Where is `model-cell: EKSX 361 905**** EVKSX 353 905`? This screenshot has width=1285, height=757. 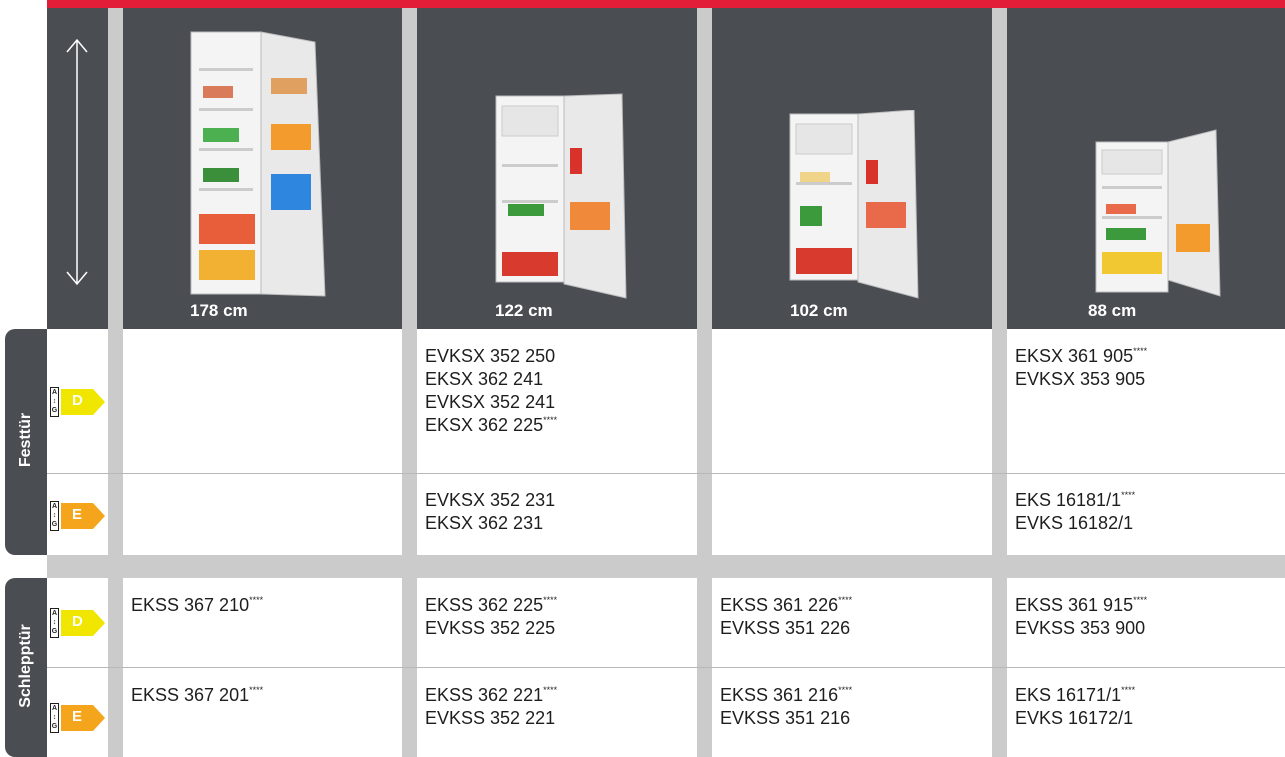 model-cell: EKSX 361 905**** EVKSX 353 905 is located at coordinates (1081, 368).